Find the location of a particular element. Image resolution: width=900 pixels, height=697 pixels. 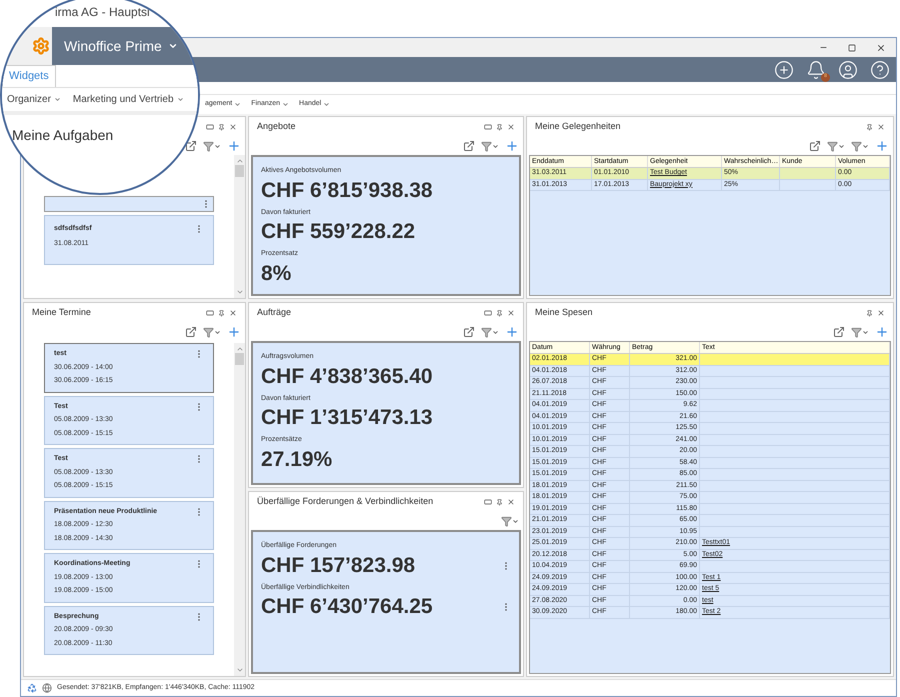

metric-value: 27.19% is located at coordinates (297, 459).